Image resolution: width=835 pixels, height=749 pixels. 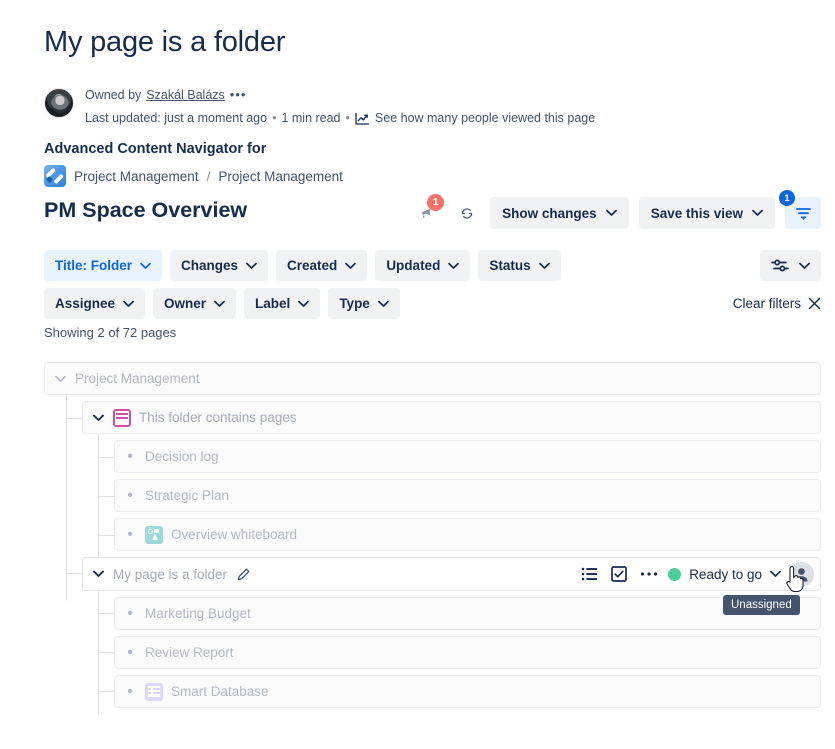 I want to click on filter-chips-row-2: Assignee Owner Label Type Clear filters, so click(x=432, y=303).